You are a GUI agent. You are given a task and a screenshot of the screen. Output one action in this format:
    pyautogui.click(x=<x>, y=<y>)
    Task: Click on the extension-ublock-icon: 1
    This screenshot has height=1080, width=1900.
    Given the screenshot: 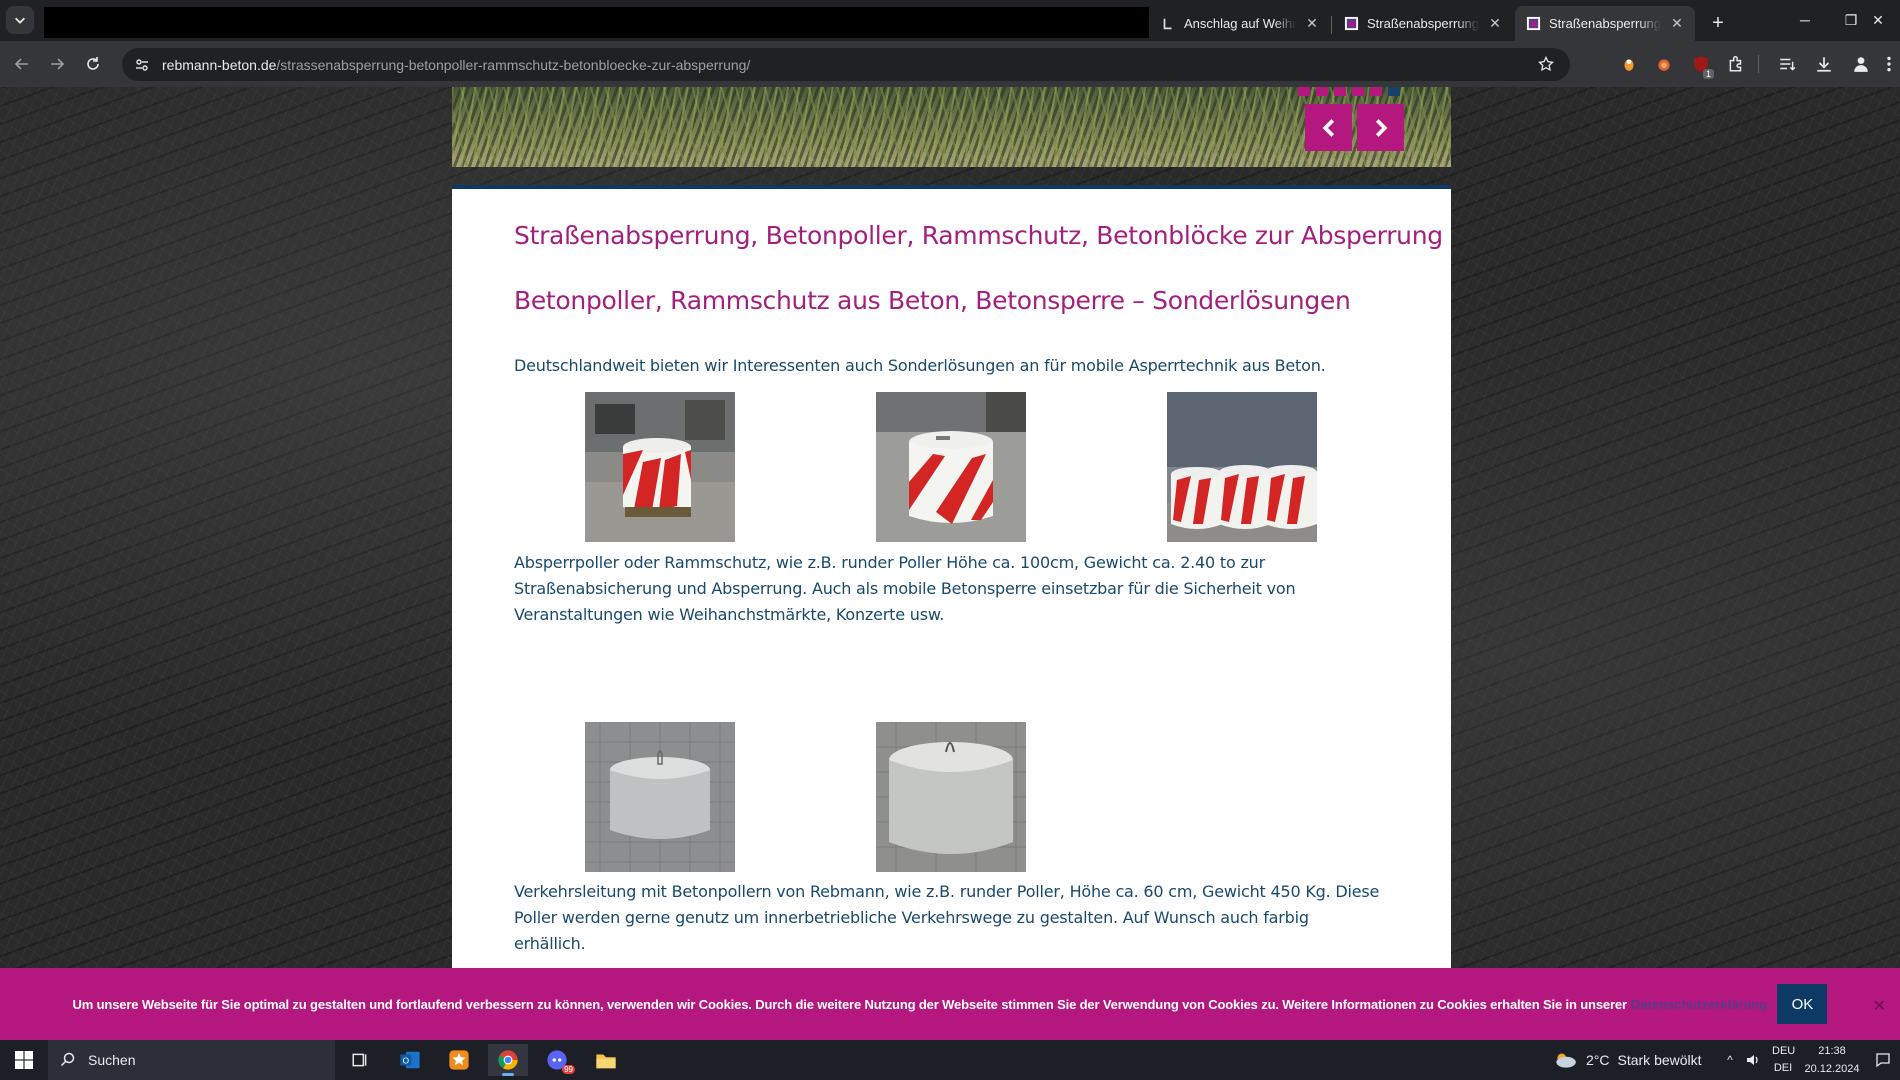 What is the action you would take?
    pyautogui.click(x=1702, y=66)
    